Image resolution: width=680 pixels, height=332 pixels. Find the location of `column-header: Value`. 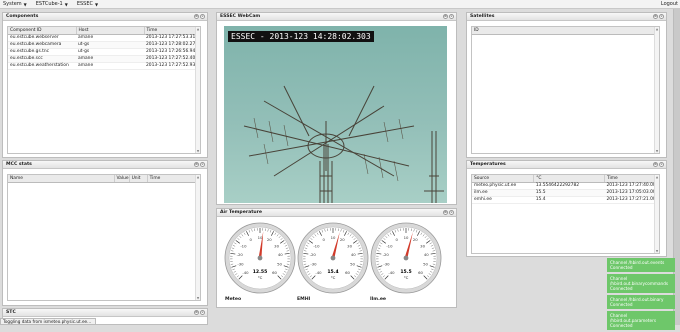

column-header: Value is located at coordinates (121, 178).